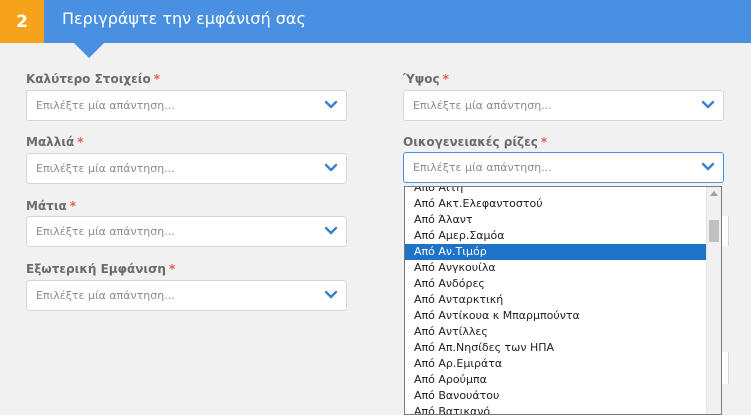  Describe the element at coordinates (556, 396) in the screenshot. I see `dropdown-option: Από Βανουάτου` at that location.